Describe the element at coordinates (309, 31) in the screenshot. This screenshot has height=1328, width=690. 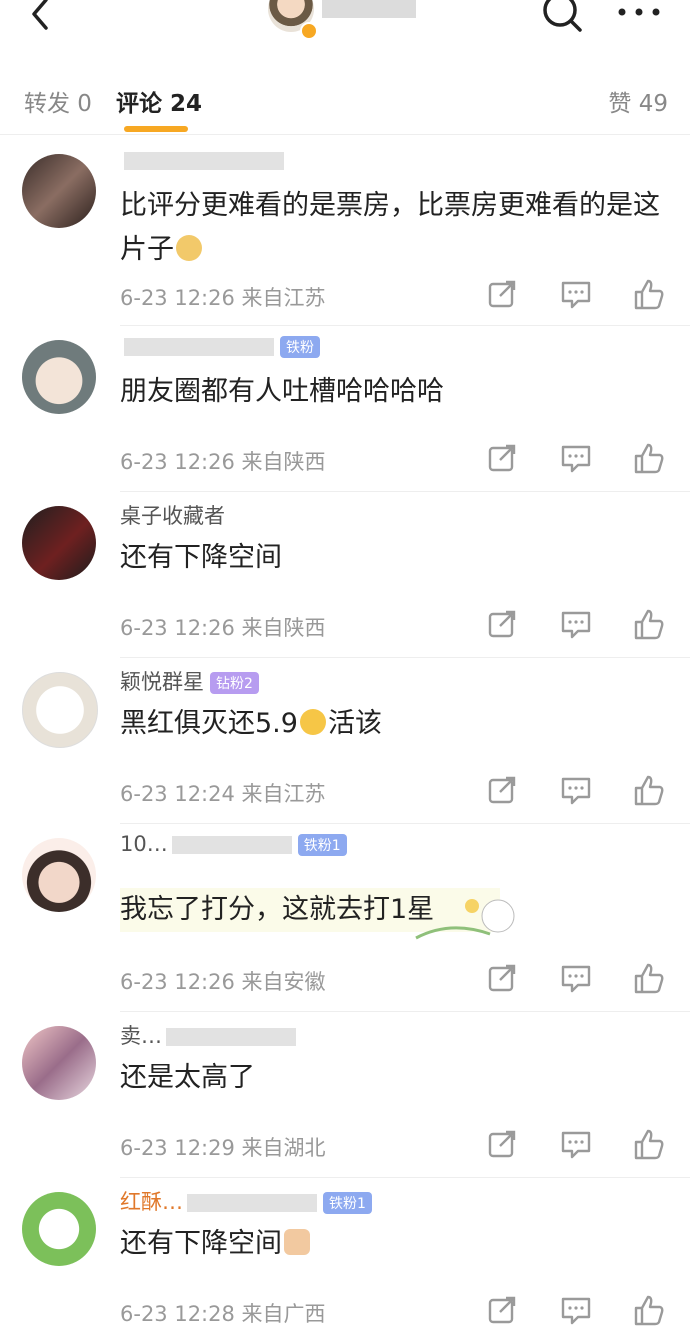
I see `verified-badge-icon` at that location.